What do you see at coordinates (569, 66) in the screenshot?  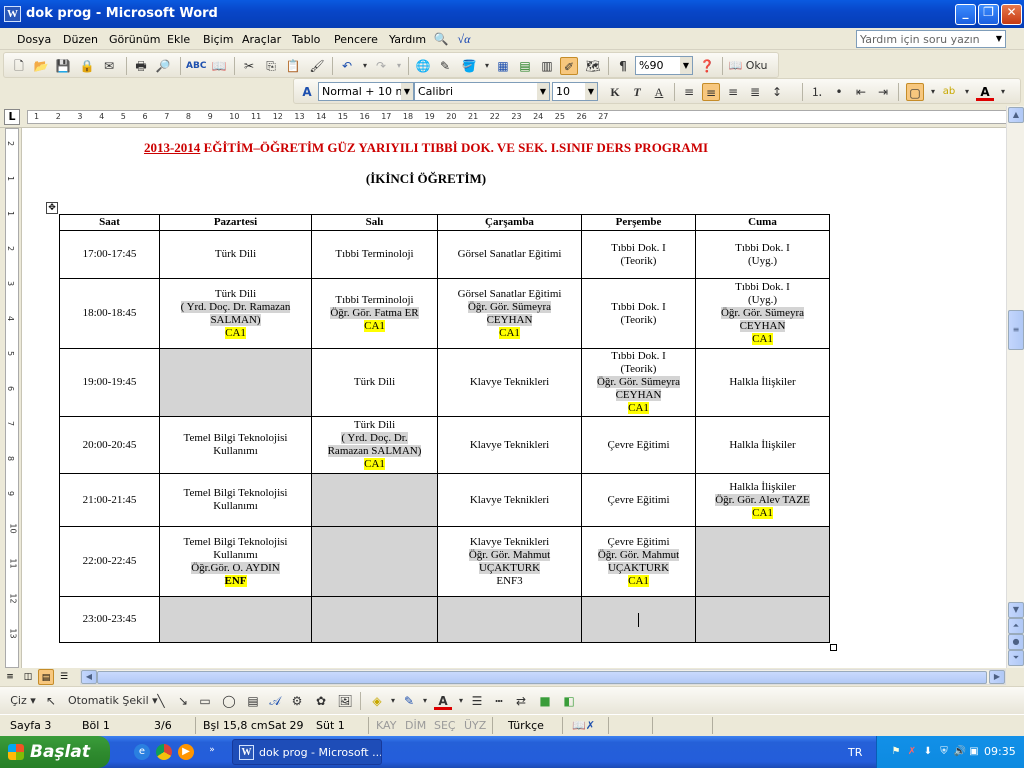 I see `drawing-icon: ✐` at bounding box center [569, 66].